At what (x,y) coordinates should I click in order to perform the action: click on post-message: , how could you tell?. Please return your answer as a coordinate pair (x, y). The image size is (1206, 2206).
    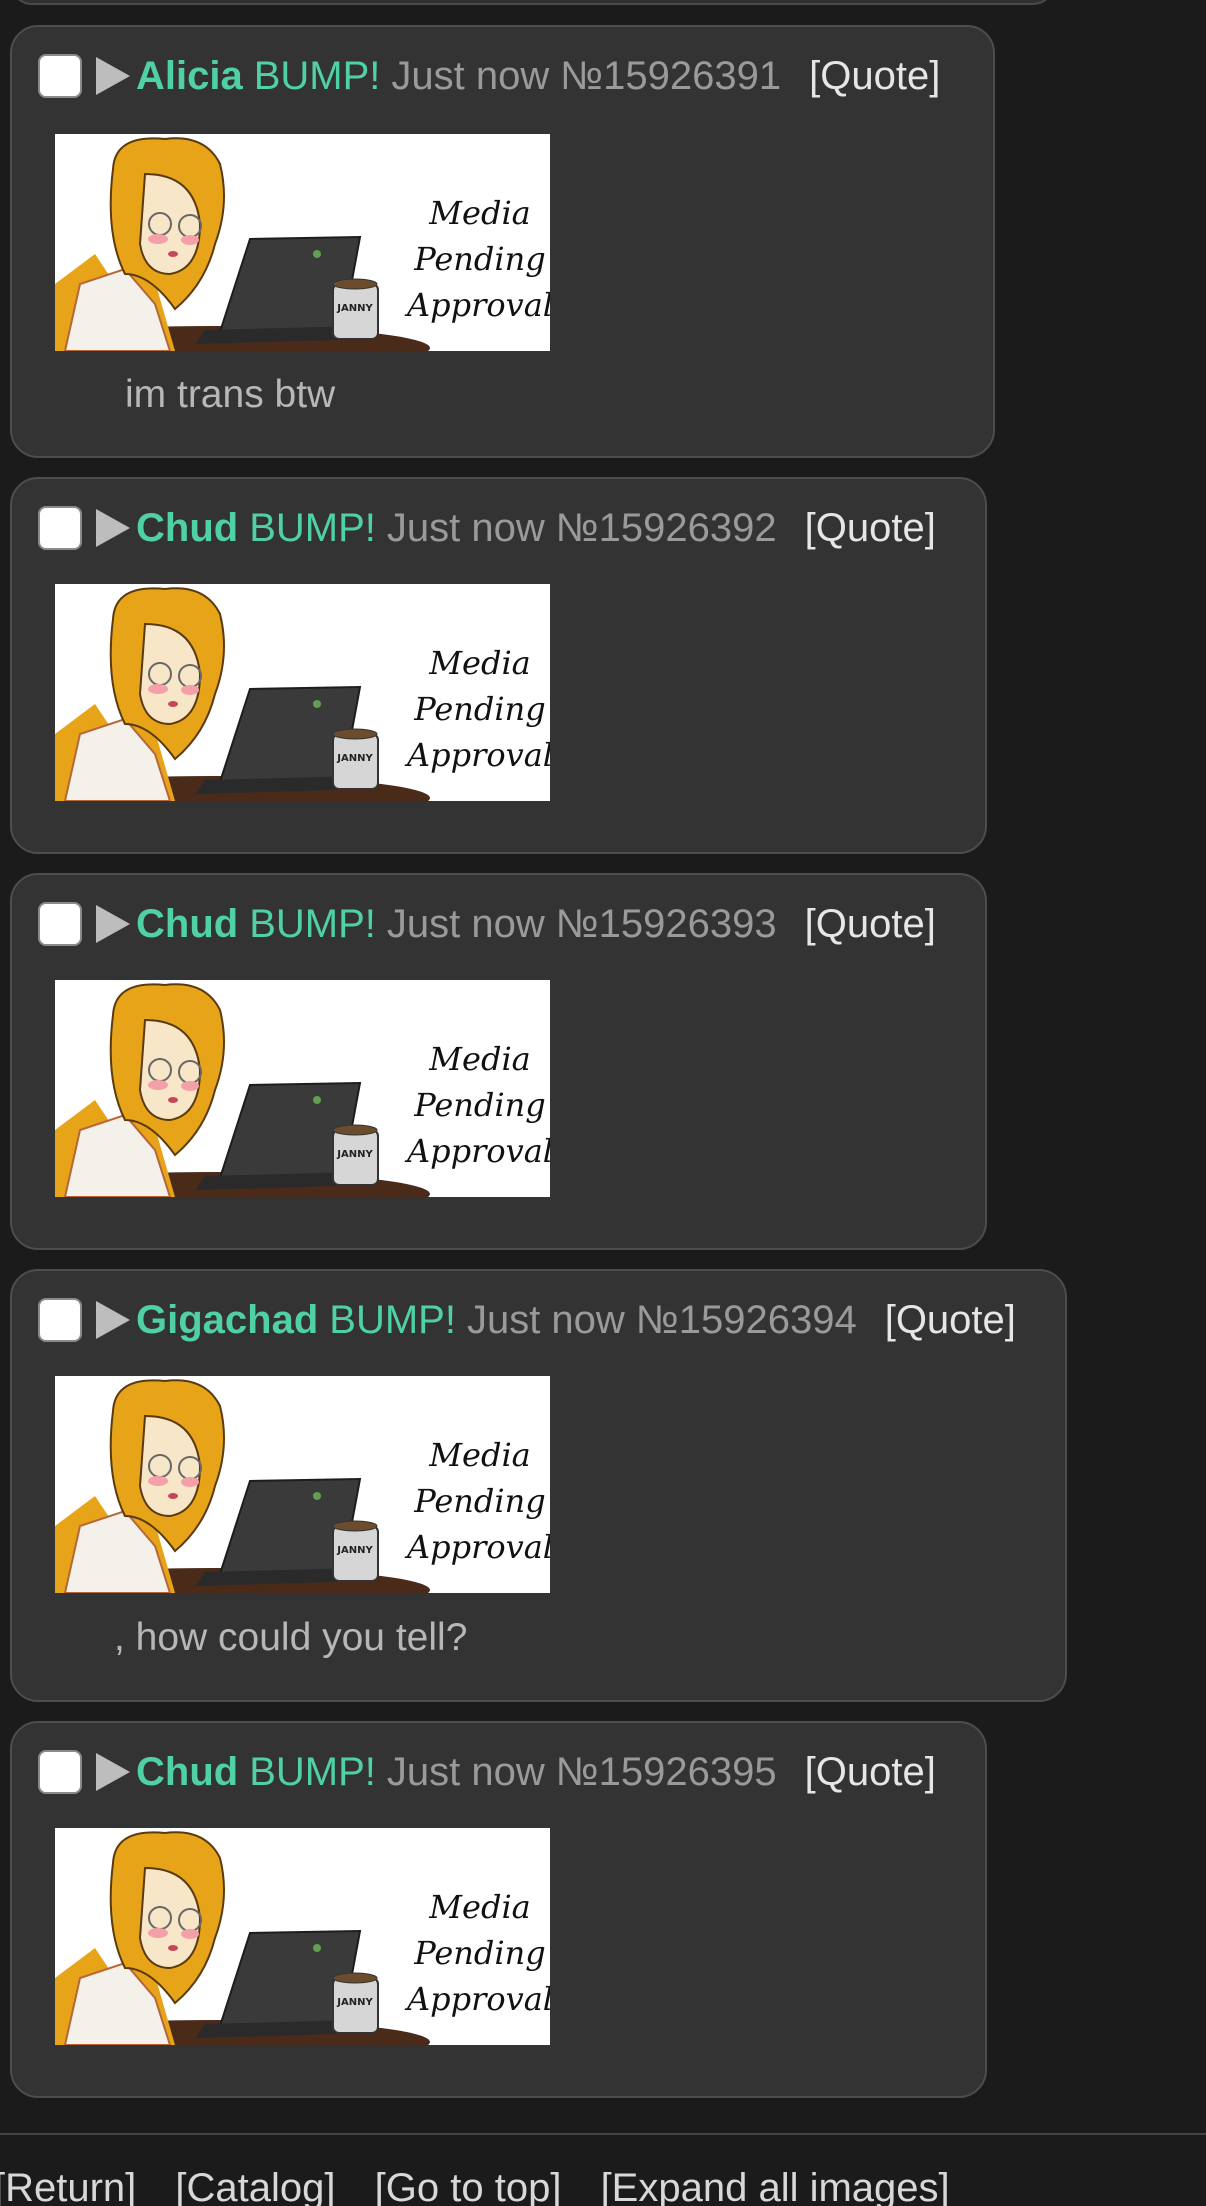
    Looking at the image, I should click on (291, 1637).